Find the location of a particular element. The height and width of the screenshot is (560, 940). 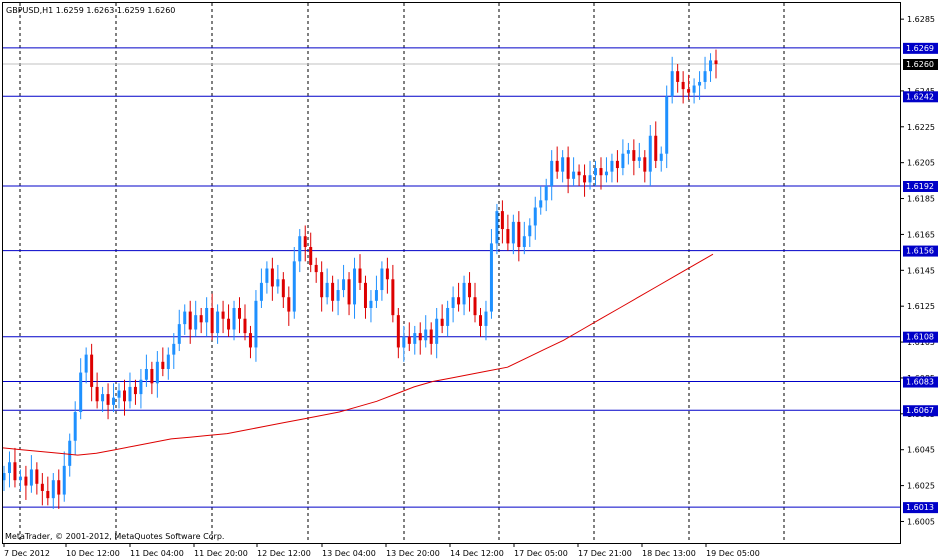

price-tick-label: 1.6285 is located at coordinates (921, 19).